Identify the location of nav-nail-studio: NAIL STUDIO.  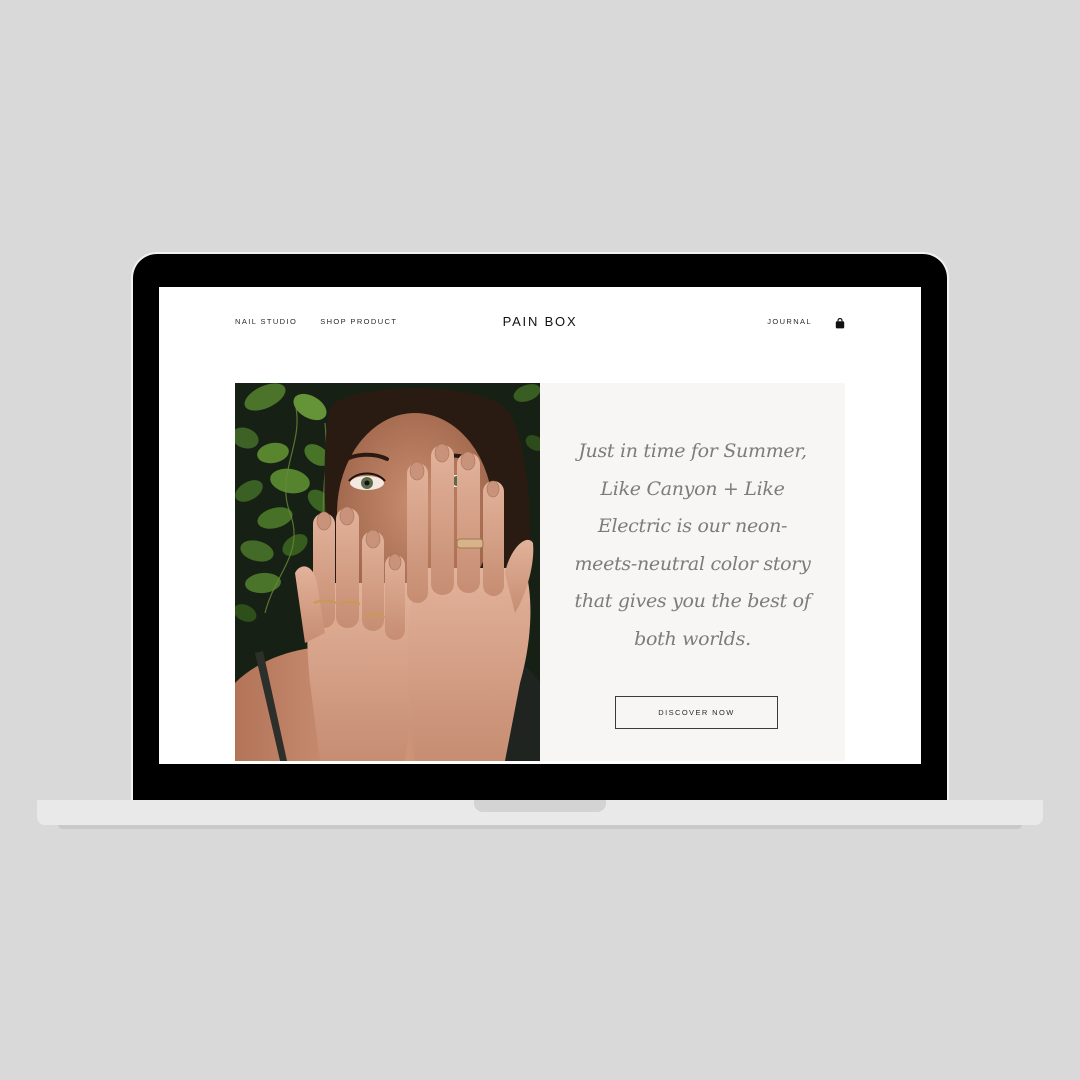
(266, 321).